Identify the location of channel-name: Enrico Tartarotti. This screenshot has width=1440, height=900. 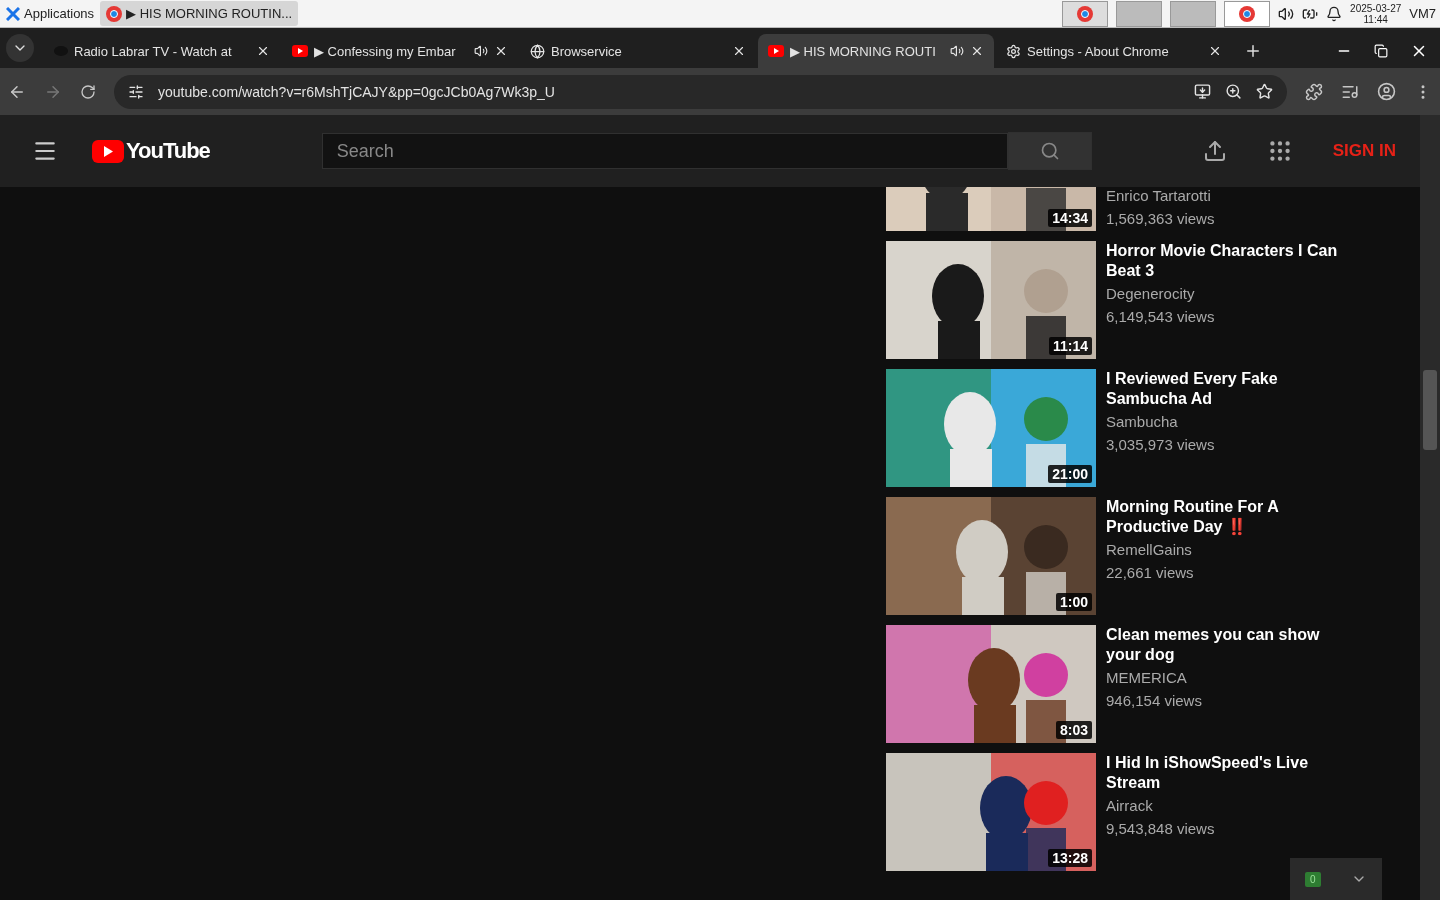
(1226, 196).